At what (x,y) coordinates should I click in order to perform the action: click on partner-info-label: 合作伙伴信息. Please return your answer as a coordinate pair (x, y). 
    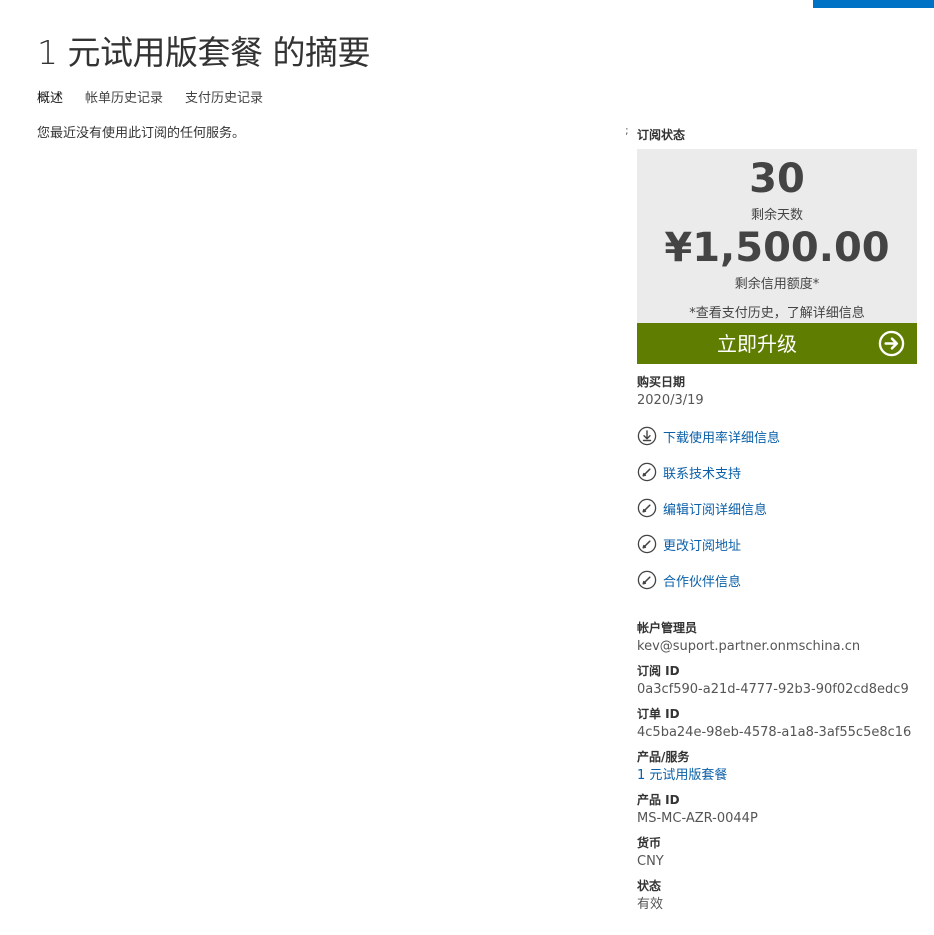
    Looking at the image, I should click on (702, 582).